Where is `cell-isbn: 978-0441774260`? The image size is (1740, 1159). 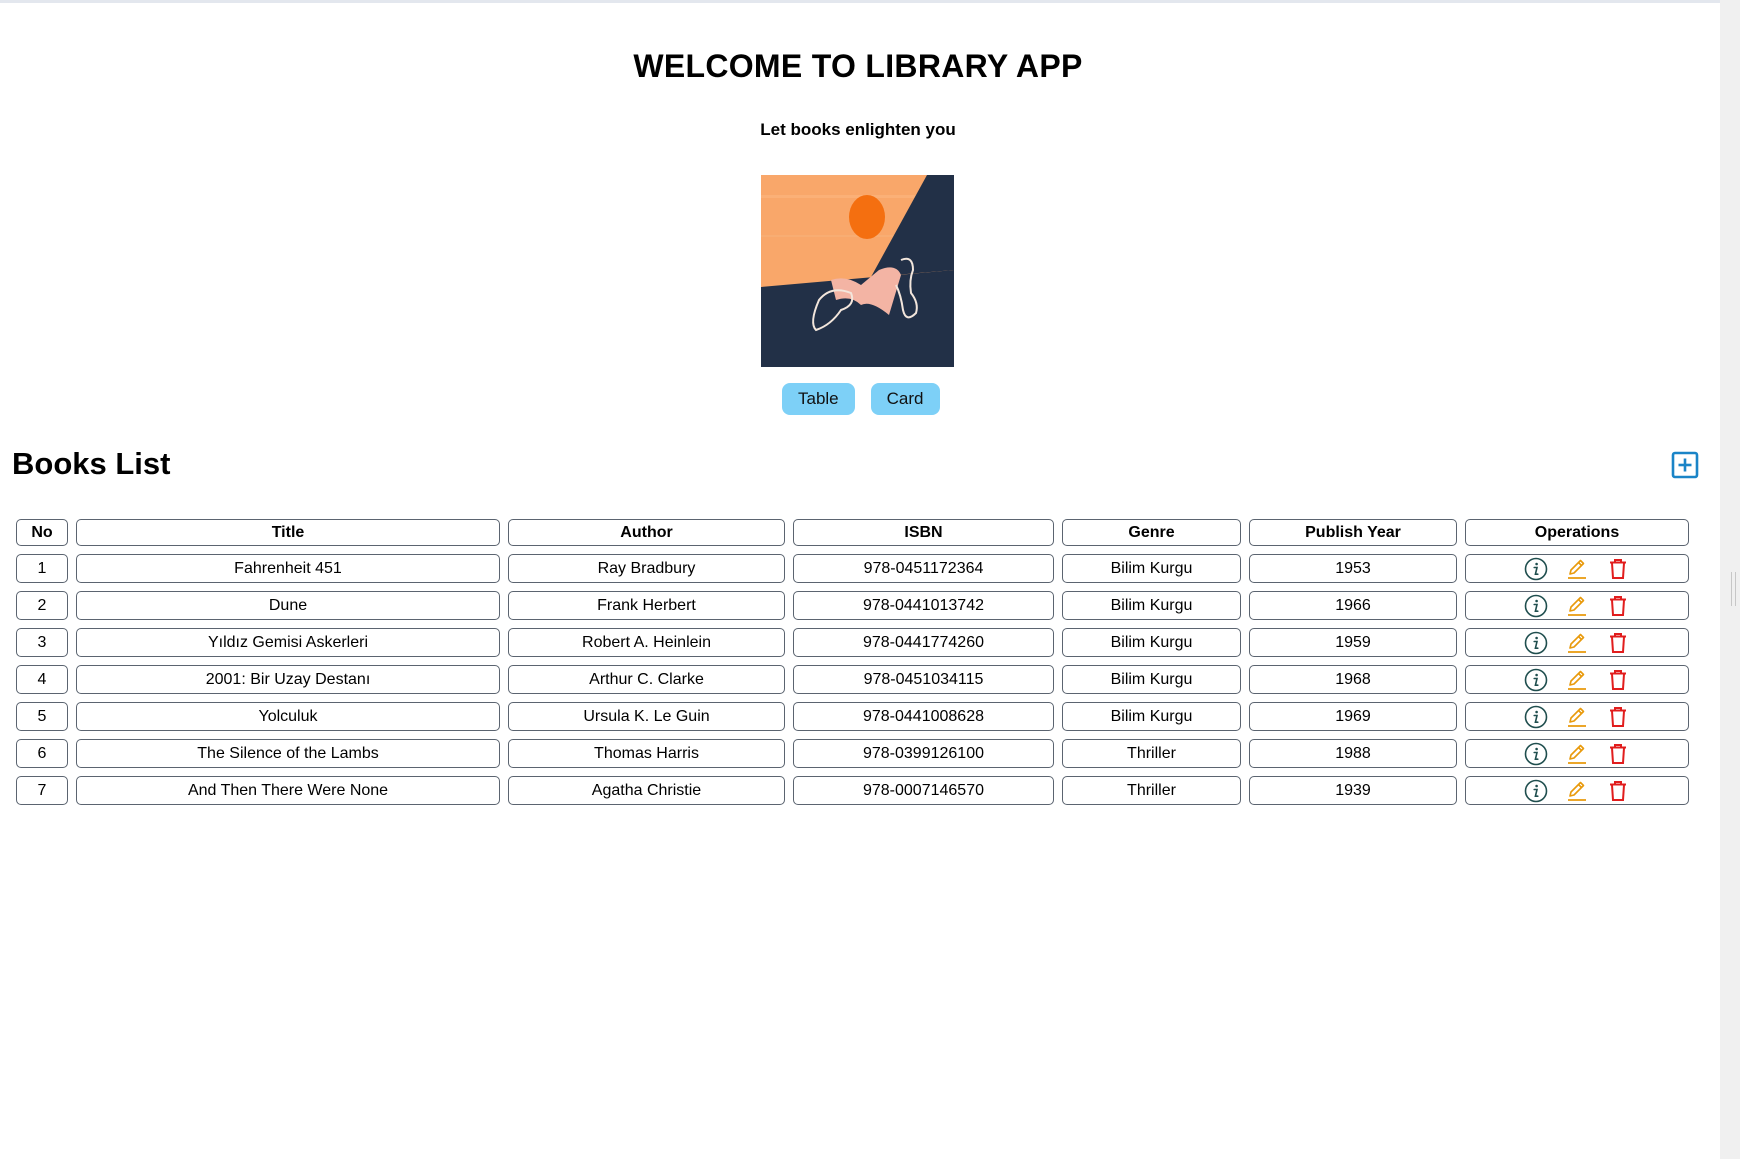 cell-isbn: 978-0441774260 is located at coordinates (923, 642).